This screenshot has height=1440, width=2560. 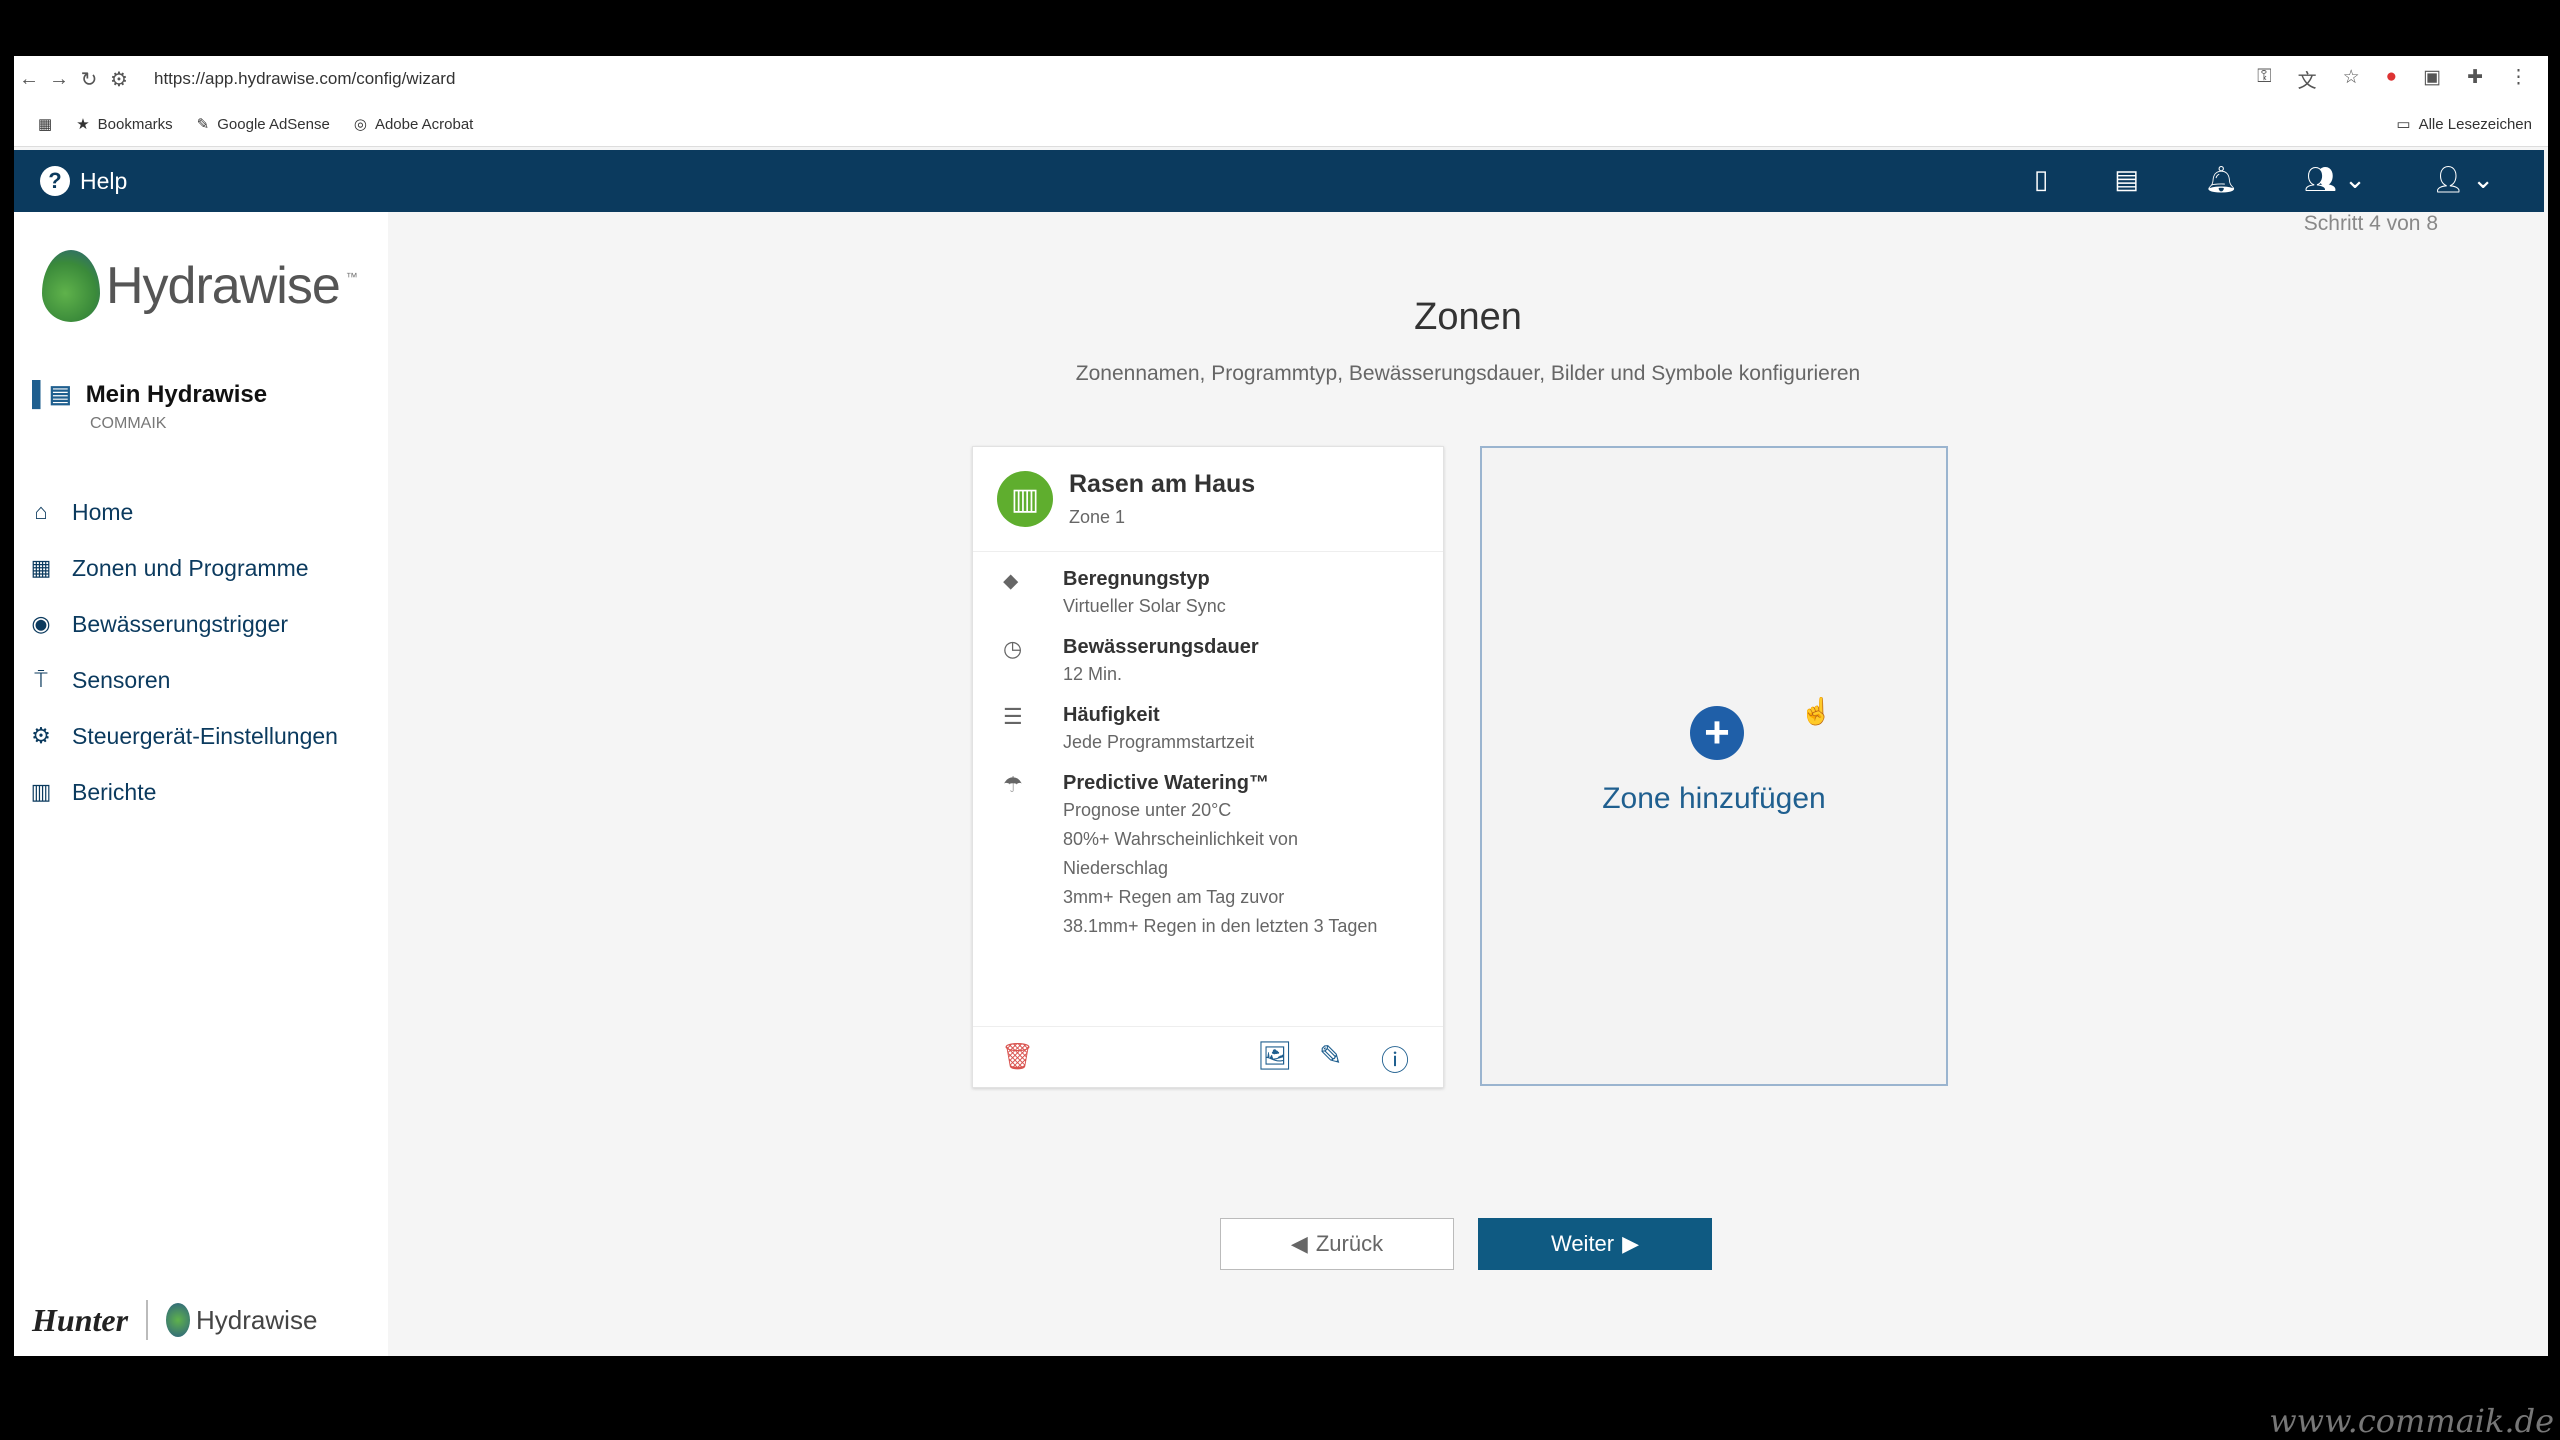 I want to click on url-text: https://app.hydrawise.com/config/wizard, so click(x=304, y=79).